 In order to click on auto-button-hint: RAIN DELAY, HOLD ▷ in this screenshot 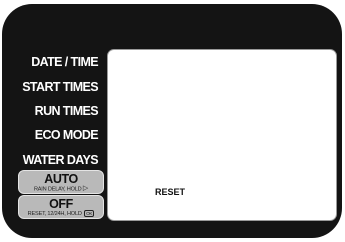, I will do `click(61, 189)`.